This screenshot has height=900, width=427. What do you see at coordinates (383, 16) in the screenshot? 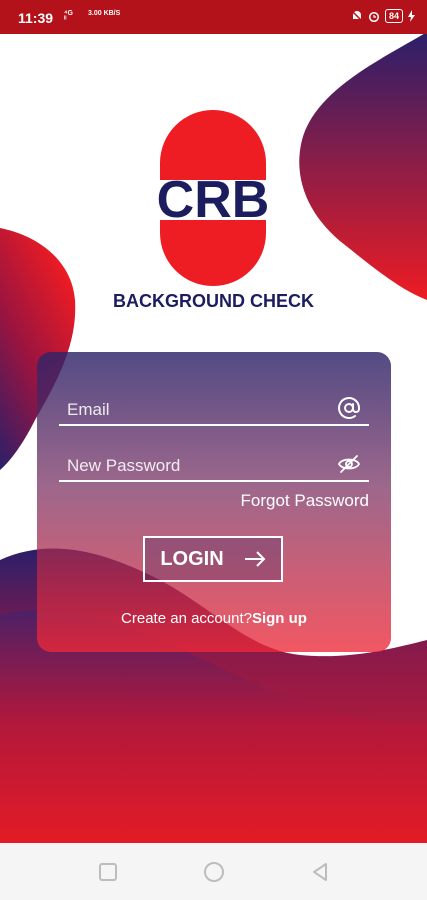
I see `status-icons: 84` at bounding box center [383, 16].